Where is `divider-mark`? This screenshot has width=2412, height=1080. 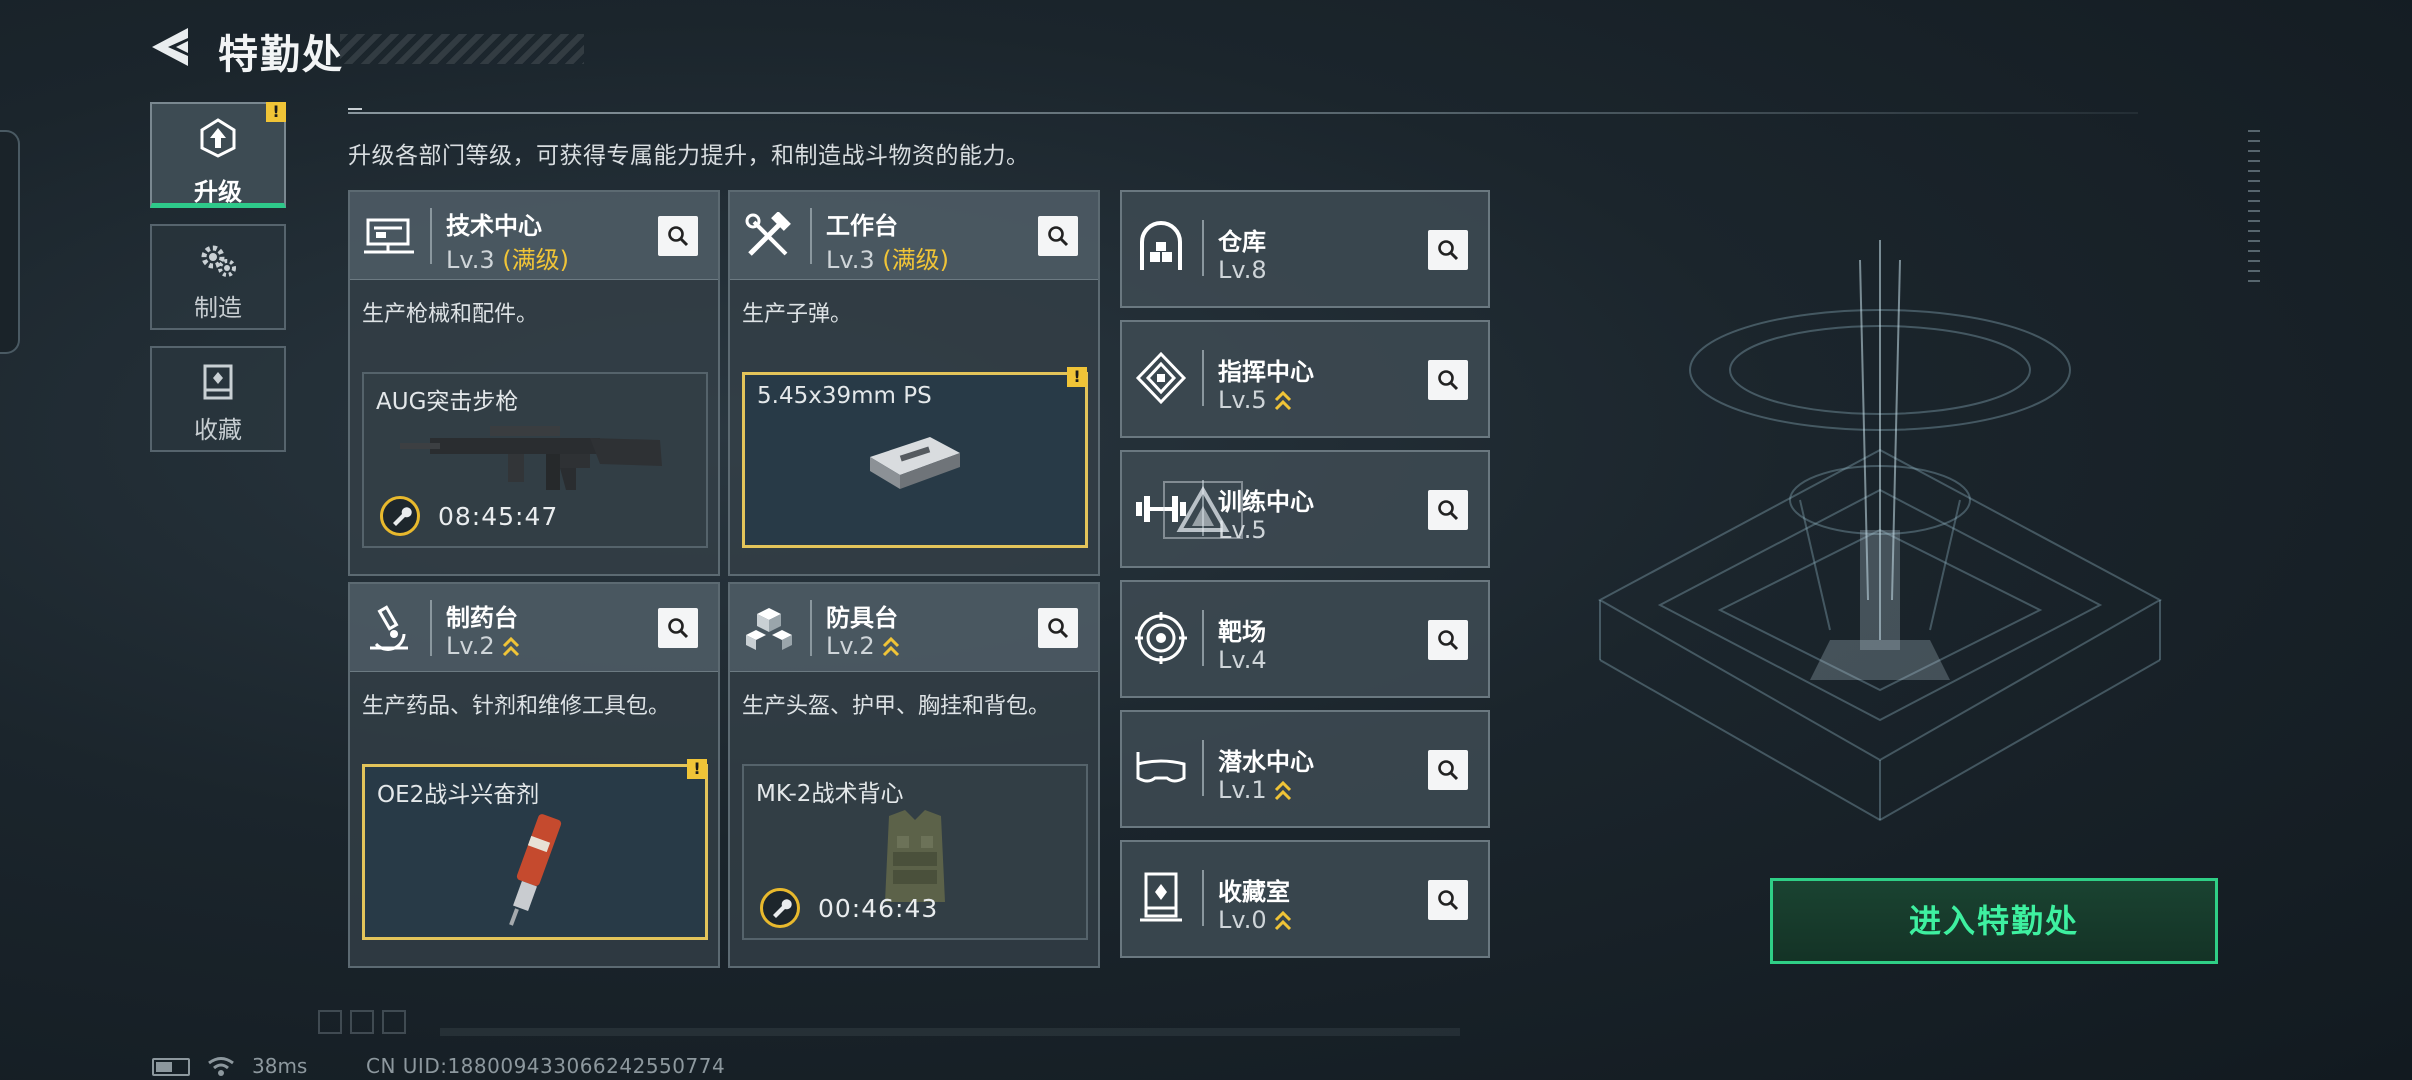
divider-mark is located at coordinates (355, 109).